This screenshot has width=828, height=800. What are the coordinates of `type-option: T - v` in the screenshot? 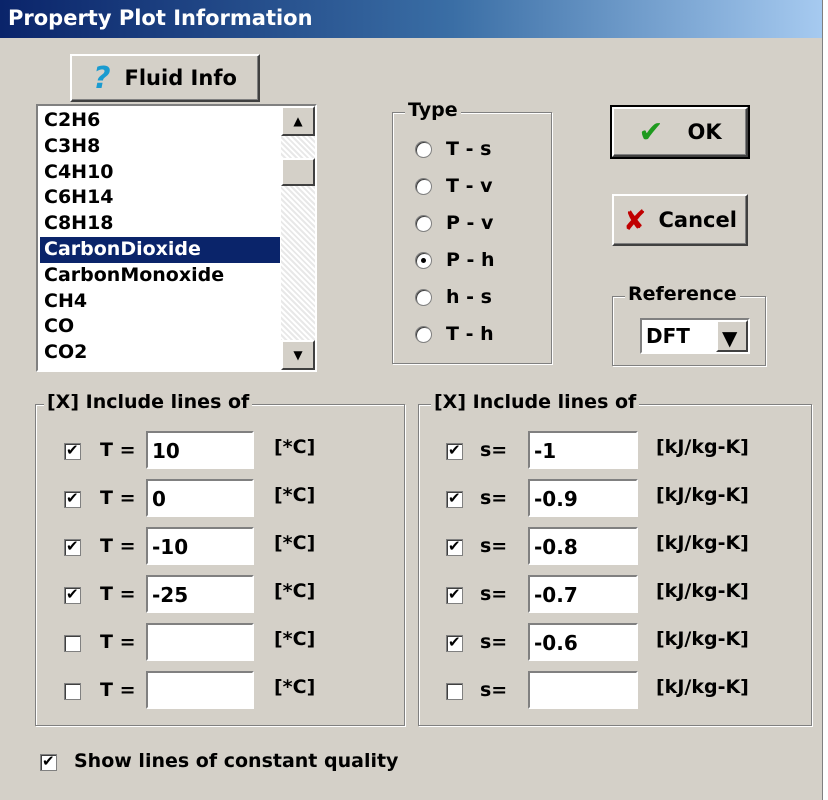 It's located at (453, 186).